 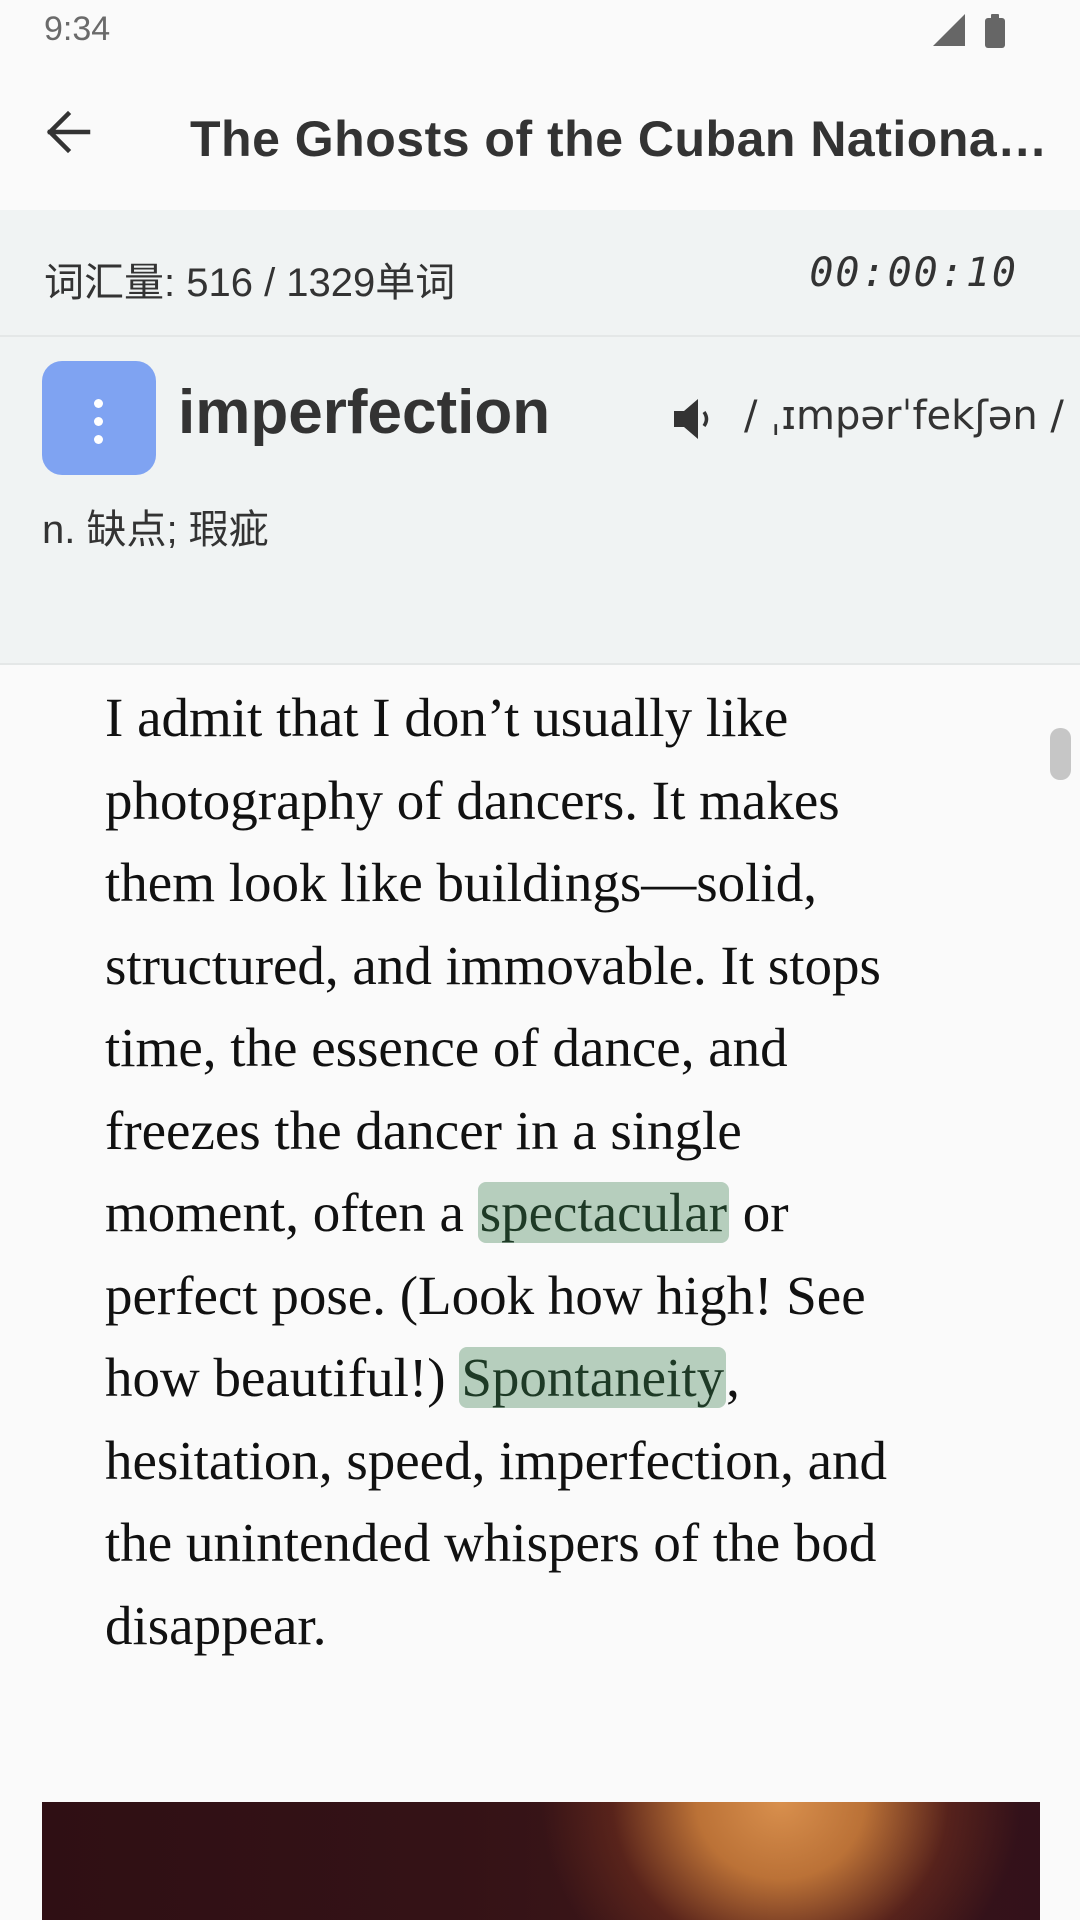 What do you see at coordinates (691, 419) in the screenshot?
I see `volume-icon` at bounding box center [691, 419].